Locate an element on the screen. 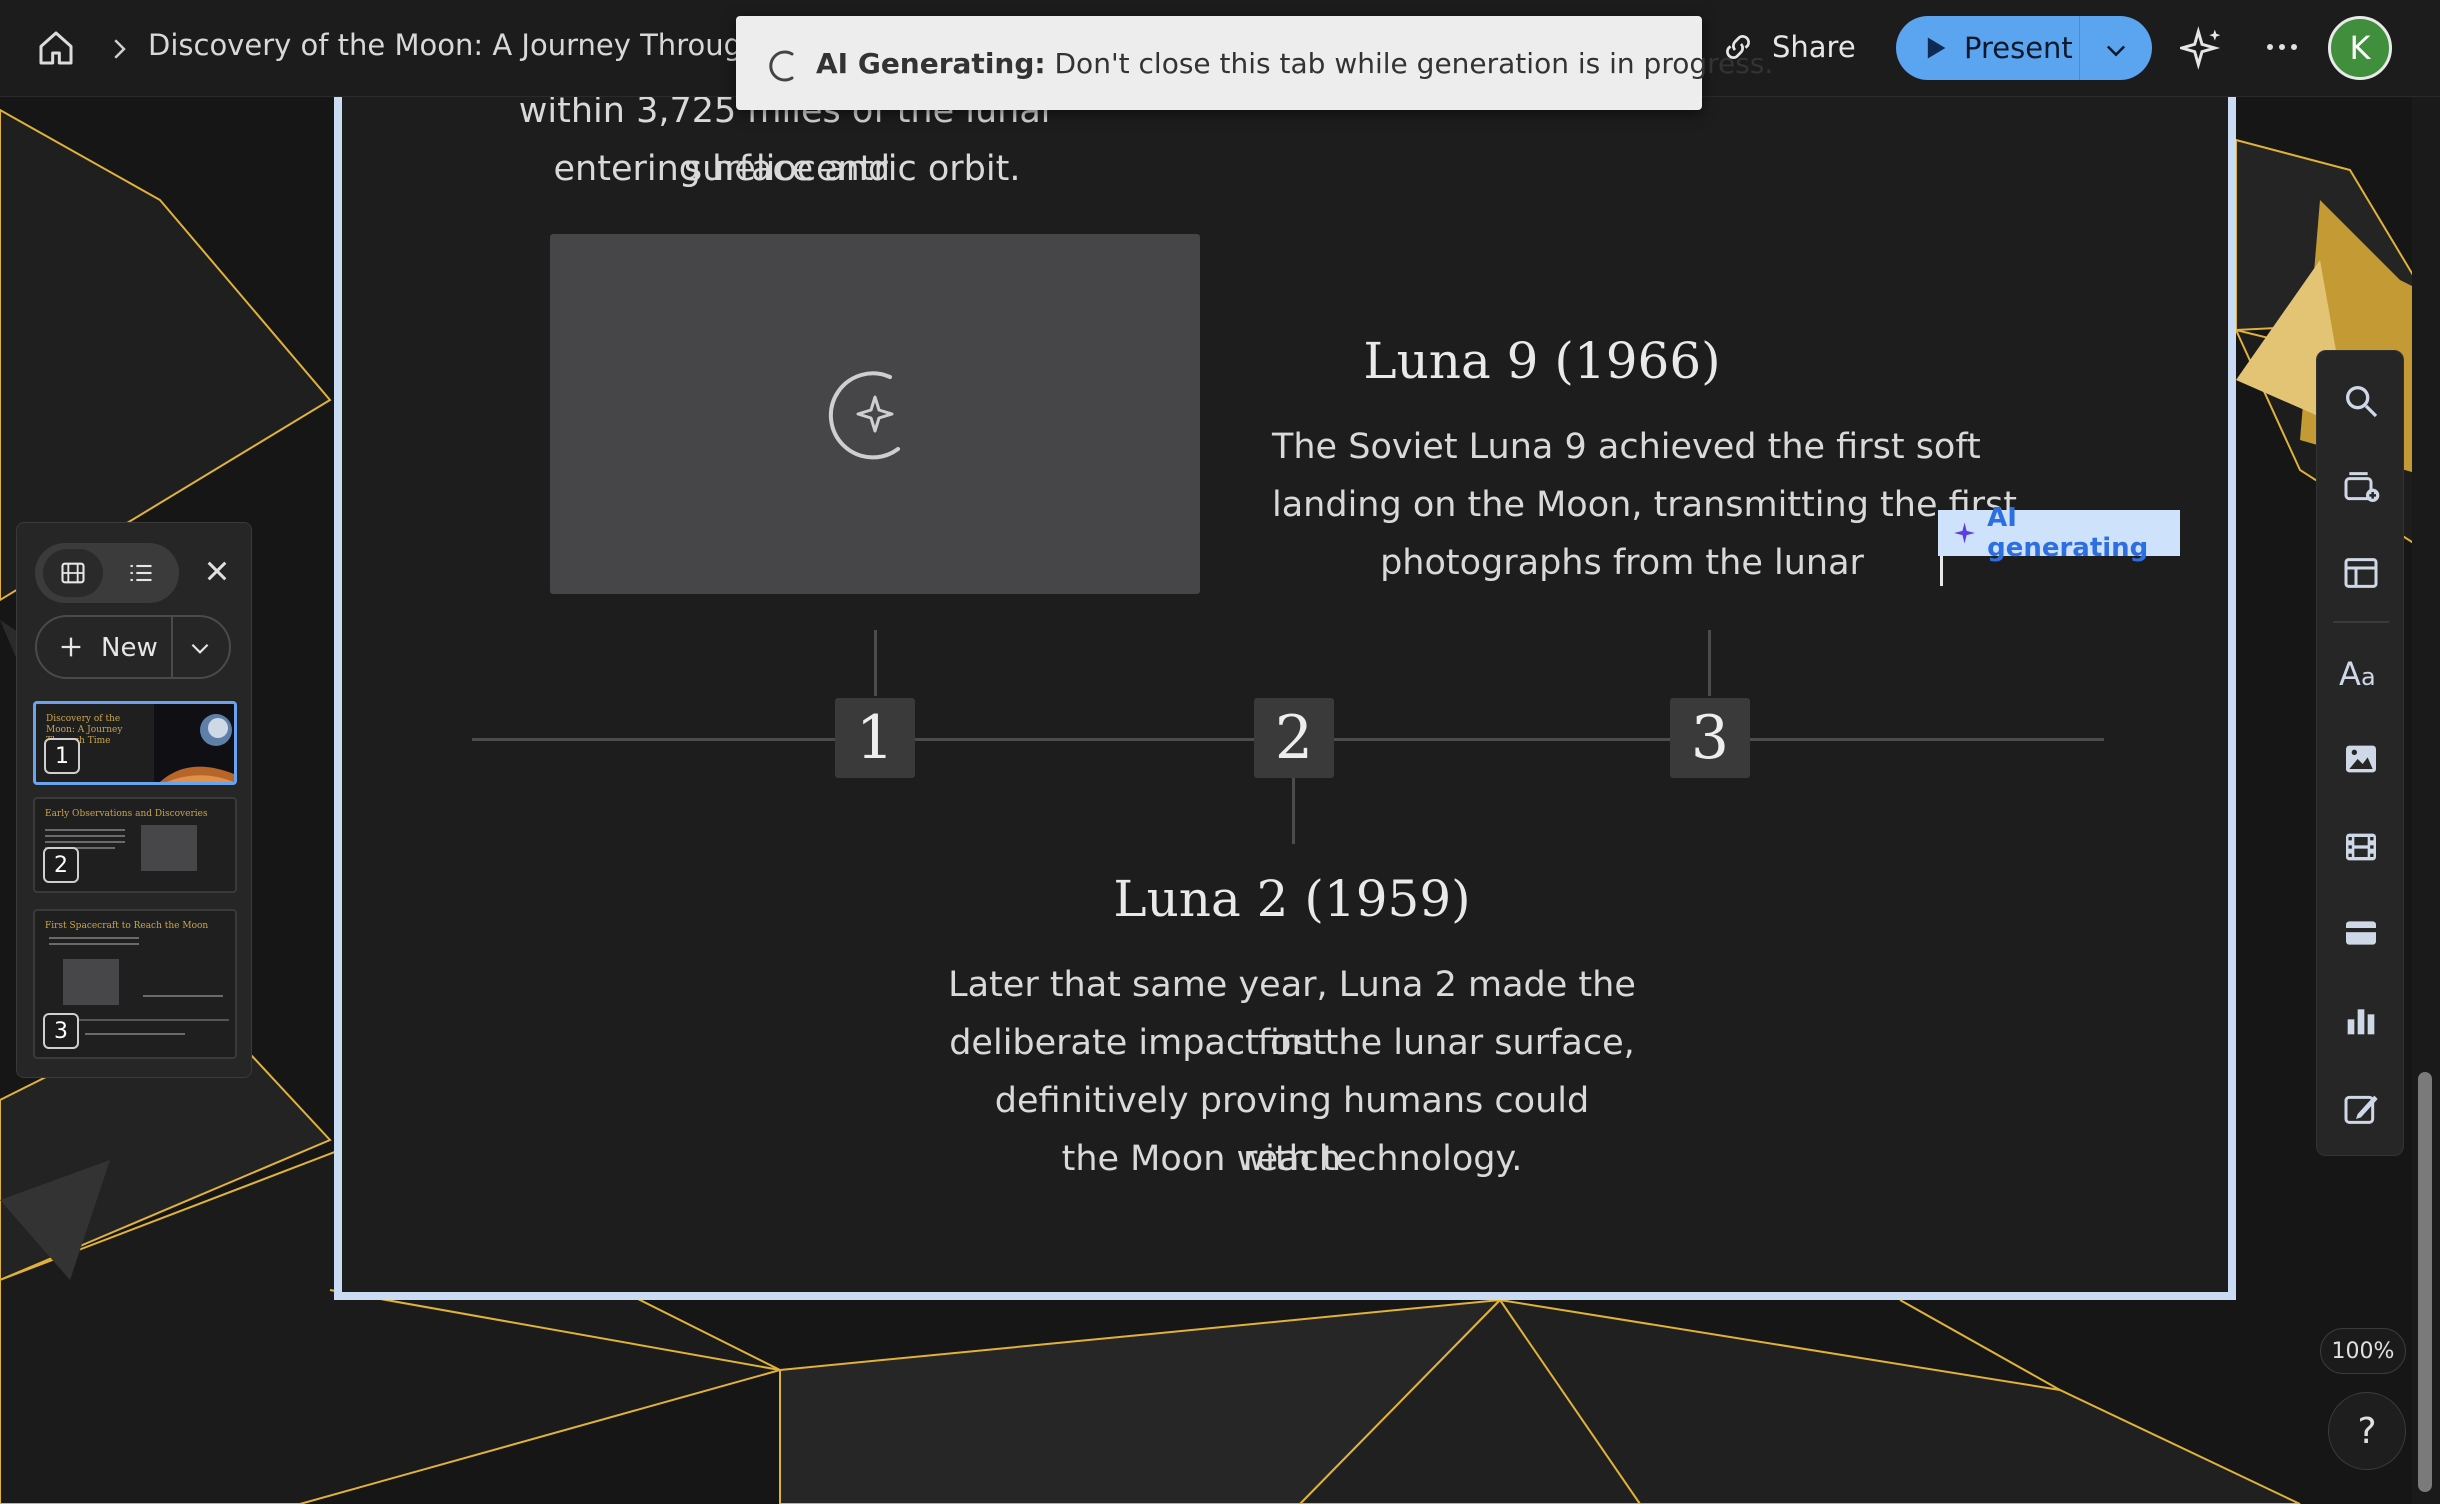 The image size is (2440, 1504). user-avatar: K is located at coordinates (2360, 48).